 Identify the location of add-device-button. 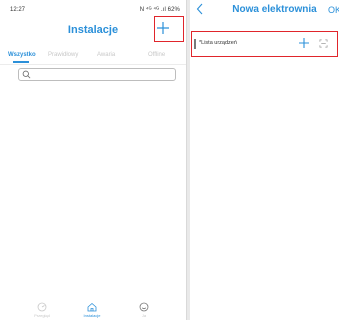
(304, 44).